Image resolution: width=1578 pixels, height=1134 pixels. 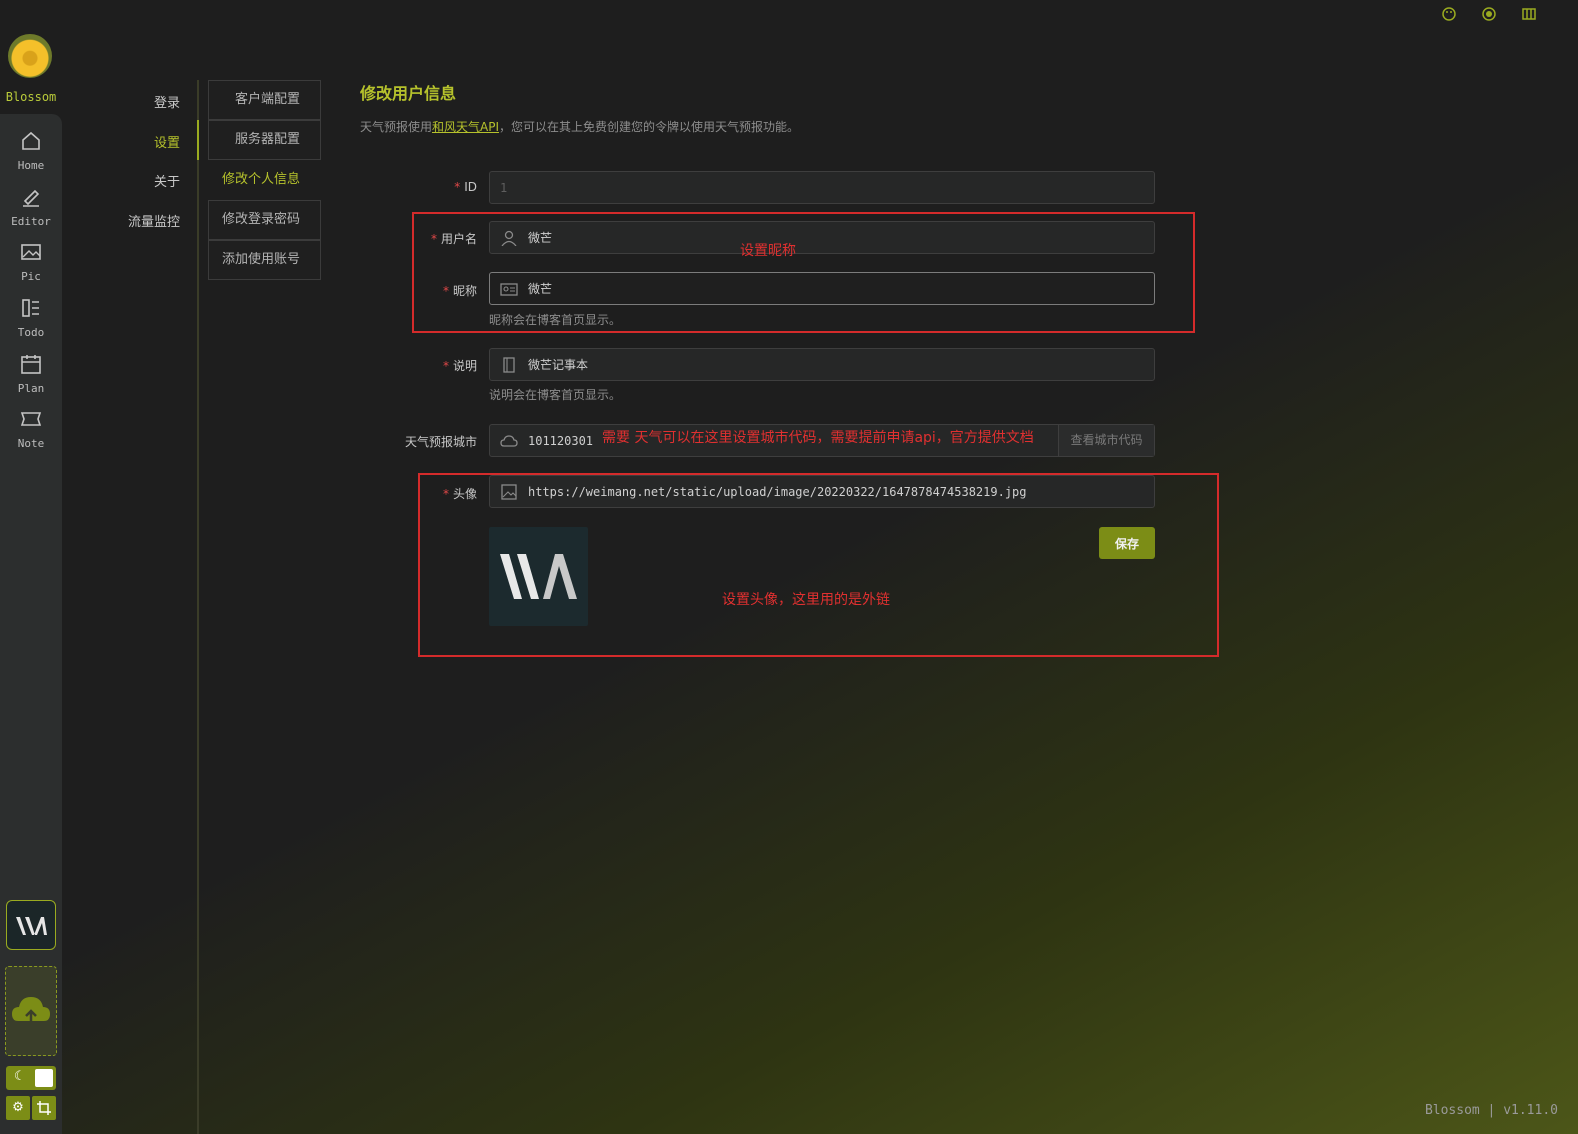 What do you see at coordinates (154, 220) in the screenshot?
I see `menu-item-traffic: 流量监控` at bounding box center [154, 220].